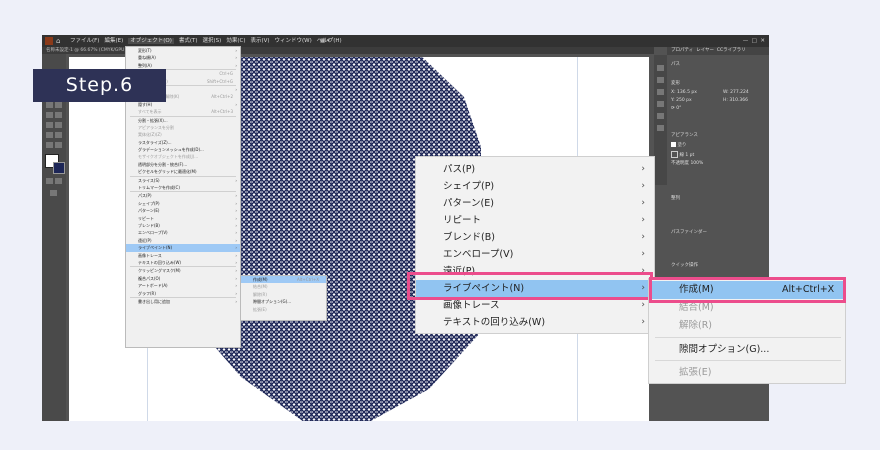 This screenshot has width=880, height=450. Describe the element at coordinates (58, 135) in the screenshot. I see `rectangle-tool-icon` at that location.